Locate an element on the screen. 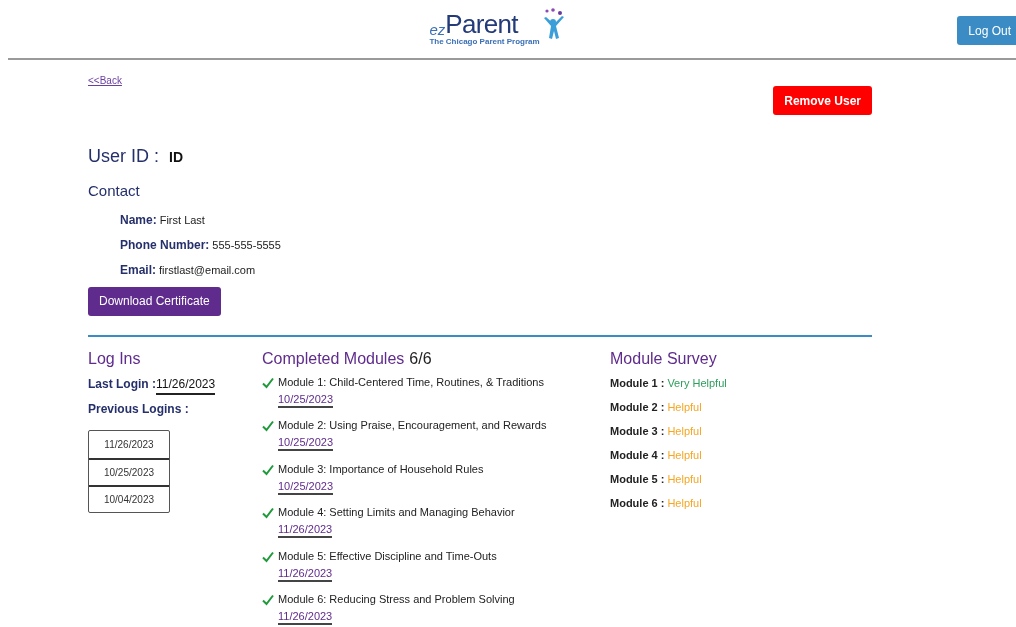 The height and width of the screenshot is (627, 1016). previous-logins-label: Previous Logins : is located at coordinates (139, 409).